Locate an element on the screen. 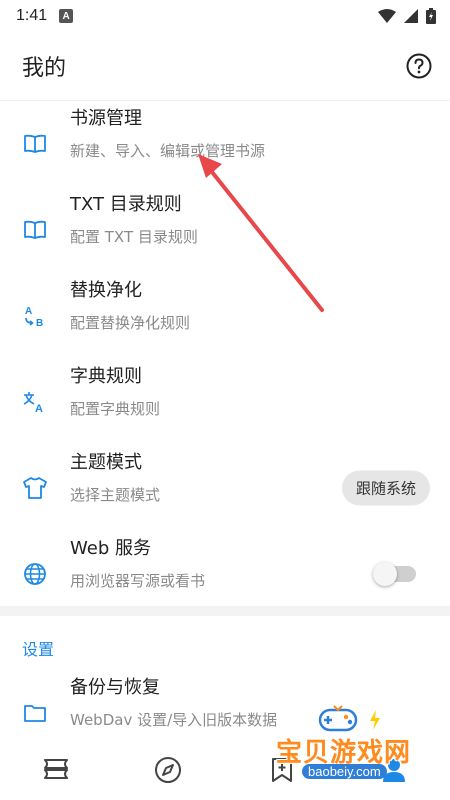 This screenshot has width=450, height=800. menu-item-subtitle: 新建、导入、编辑或管理书源 is located at coordinates (168, 151).